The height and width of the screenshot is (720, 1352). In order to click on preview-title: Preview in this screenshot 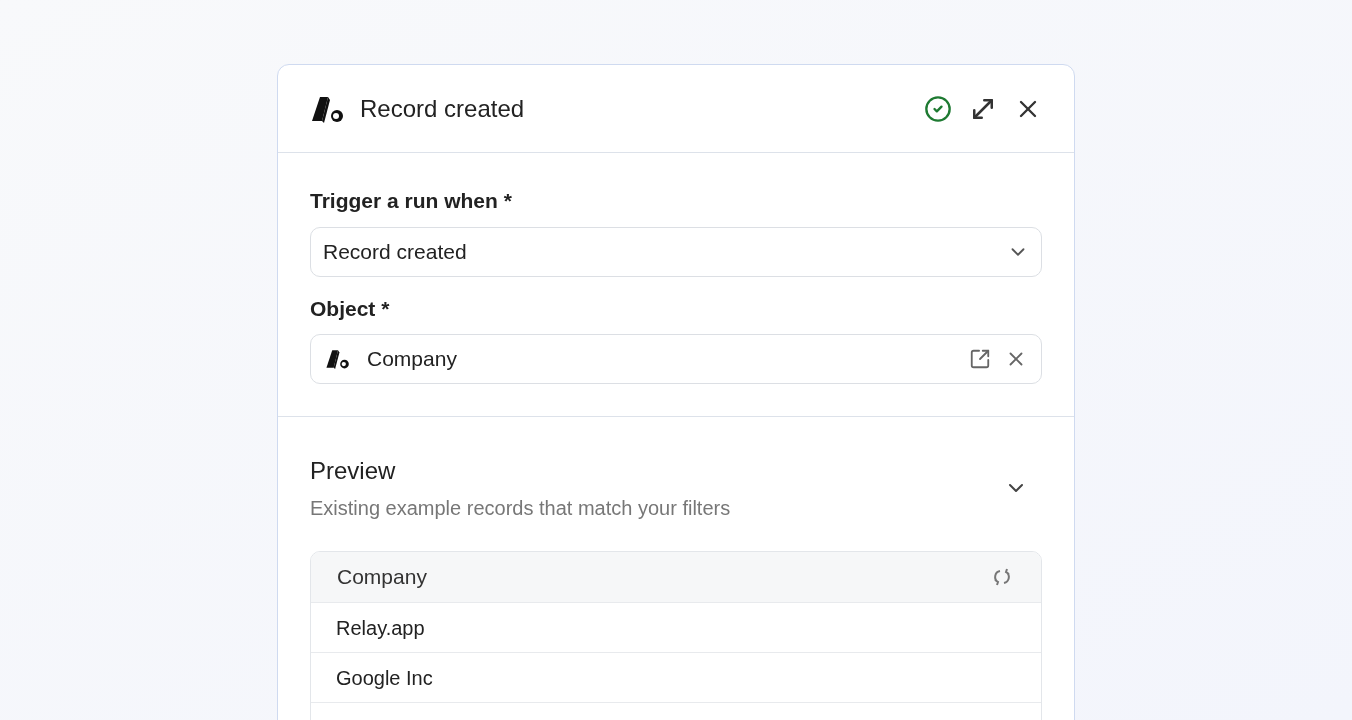, I will do `click(353, 471)`.